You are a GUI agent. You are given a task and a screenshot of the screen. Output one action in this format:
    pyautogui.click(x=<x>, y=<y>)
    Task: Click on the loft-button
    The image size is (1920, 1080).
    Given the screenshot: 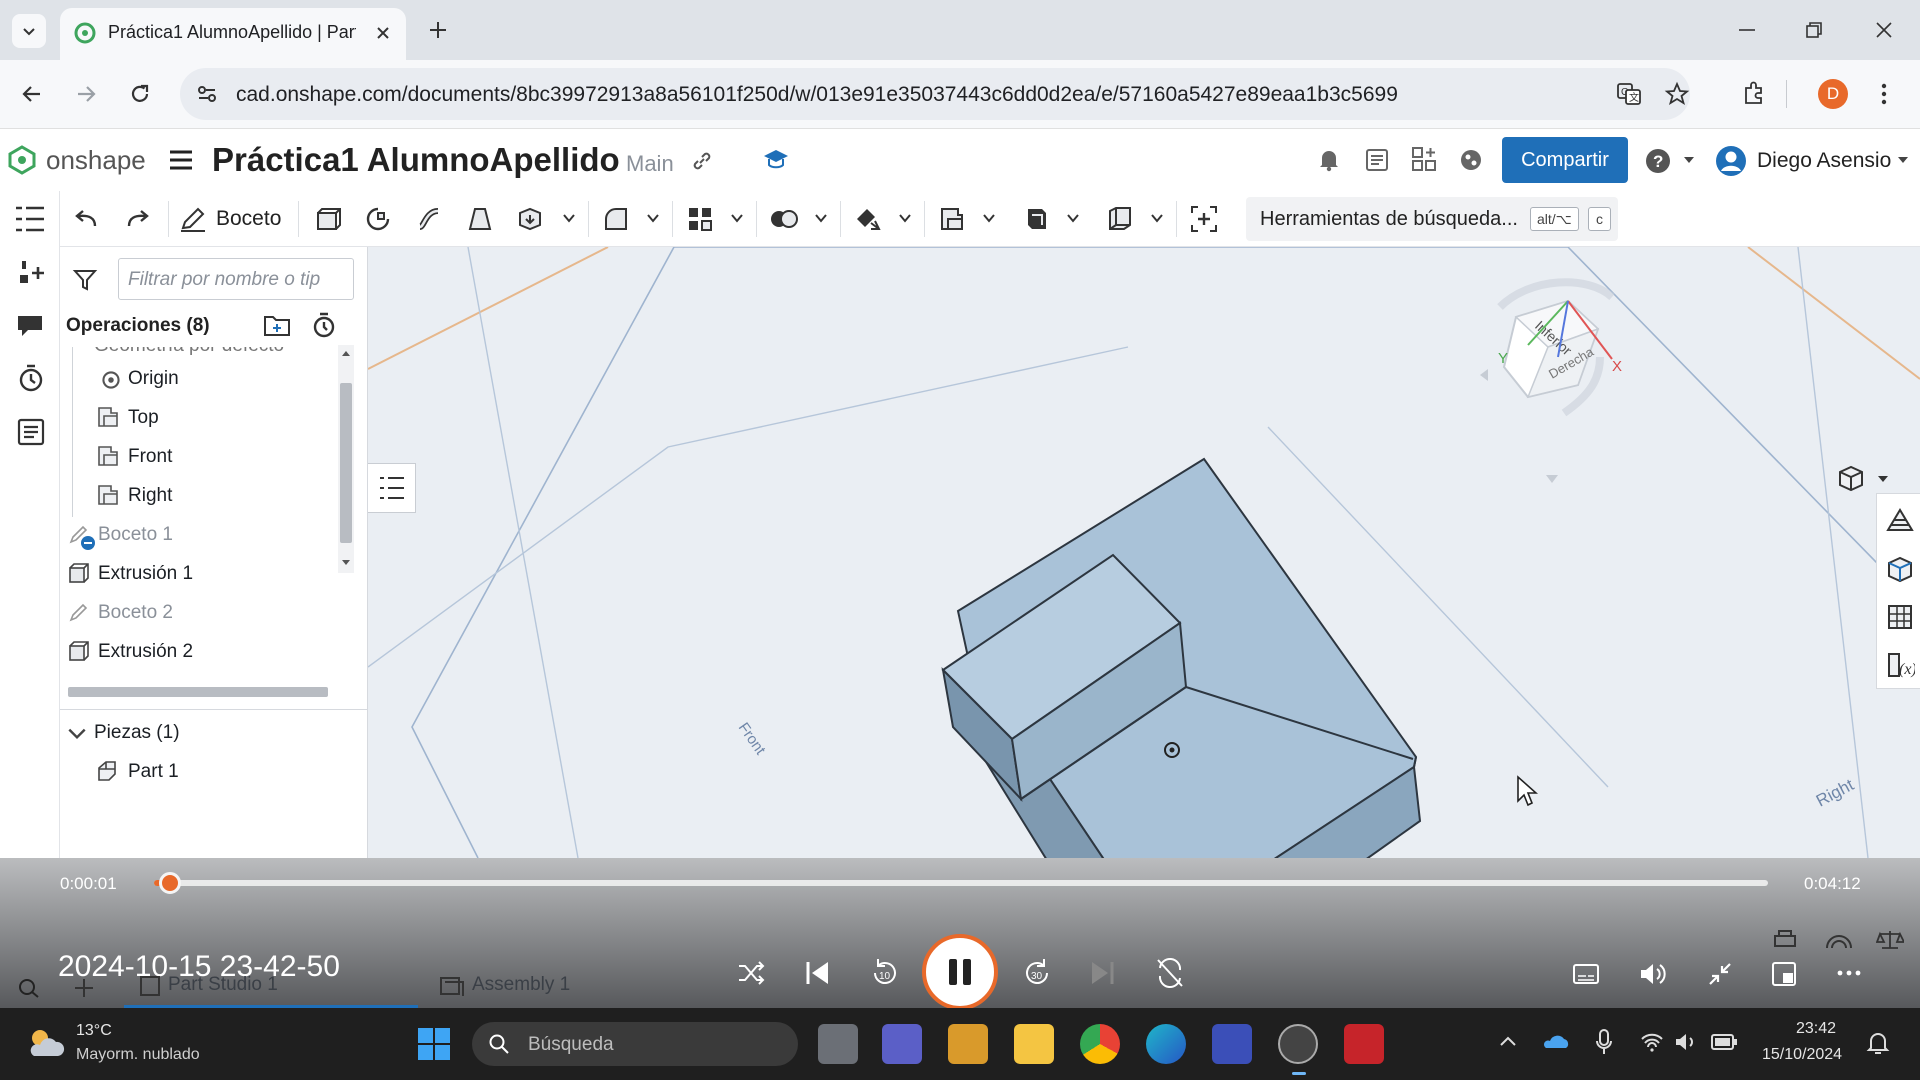 What is the action you would take?
    pyautogui.click(x=480, y=219)
    